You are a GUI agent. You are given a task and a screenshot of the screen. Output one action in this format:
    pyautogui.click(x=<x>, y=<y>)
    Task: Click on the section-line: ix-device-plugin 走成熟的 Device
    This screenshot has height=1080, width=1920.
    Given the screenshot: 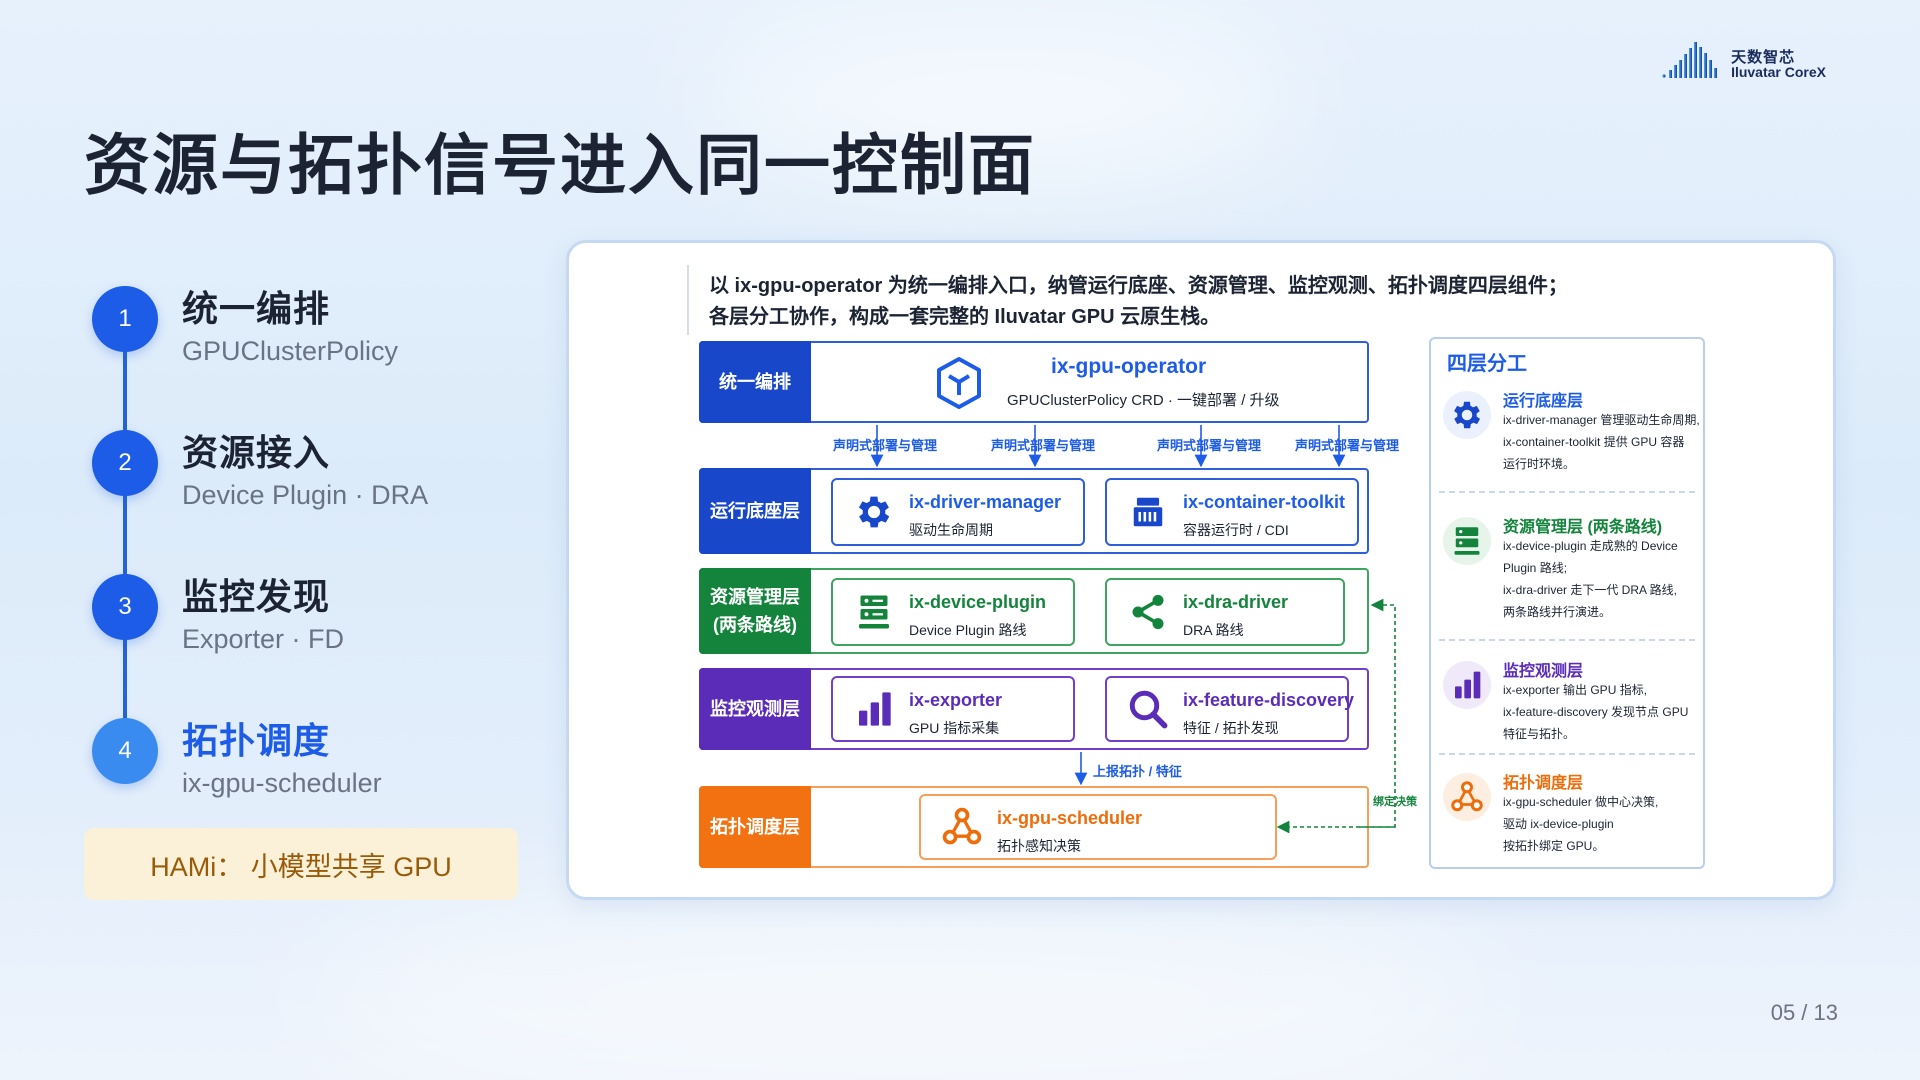 What is the action you would take?
    pyautogui.click(x=1590, y=546)
    